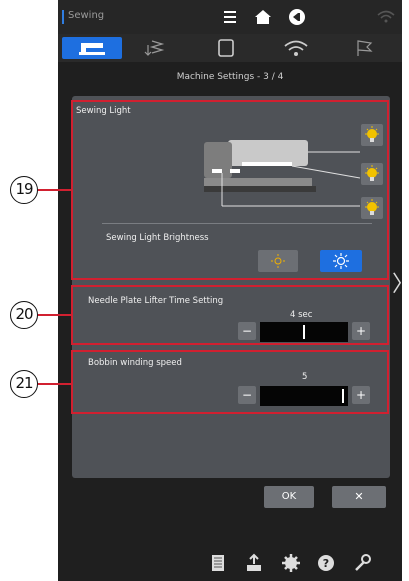 The image size is (409, 581). What do you see at coordinates (218, 563) in the screenshot?
I see `pattern-icon` at bounding box center [218, 563].